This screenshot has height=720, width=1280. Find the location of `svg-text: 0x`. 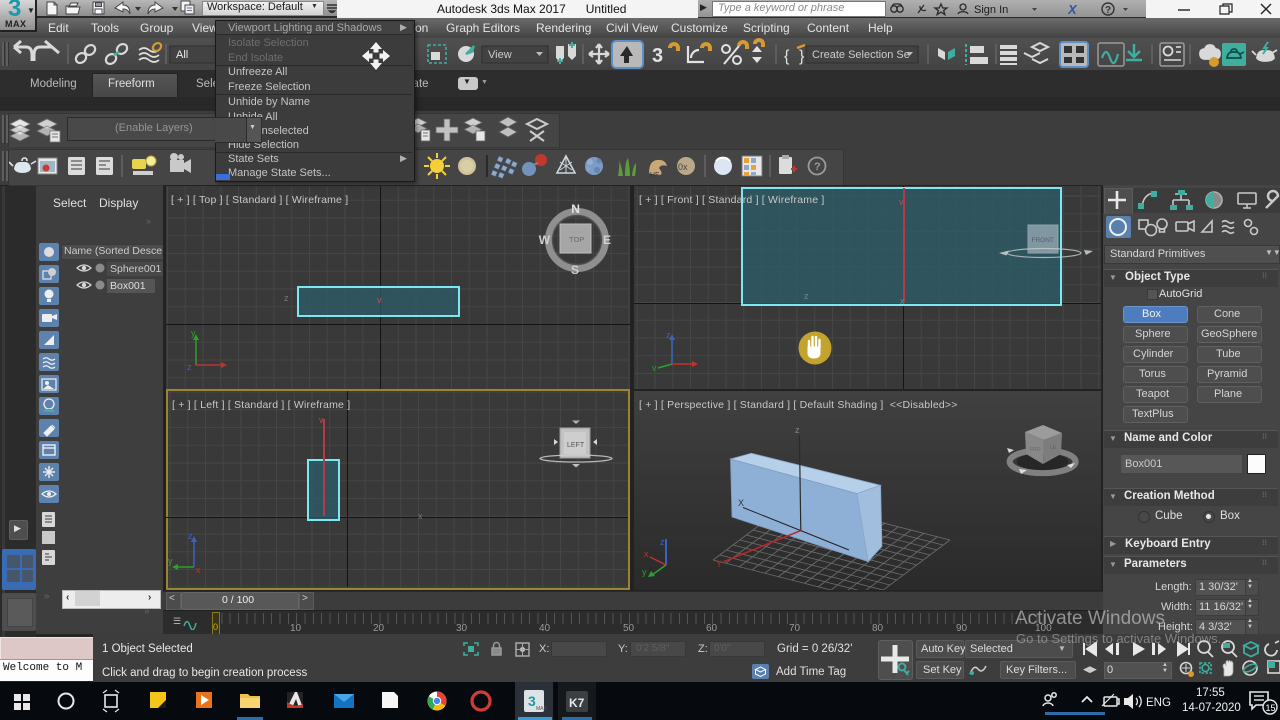

svg-text: 0x is located at coordinates (683, 167).